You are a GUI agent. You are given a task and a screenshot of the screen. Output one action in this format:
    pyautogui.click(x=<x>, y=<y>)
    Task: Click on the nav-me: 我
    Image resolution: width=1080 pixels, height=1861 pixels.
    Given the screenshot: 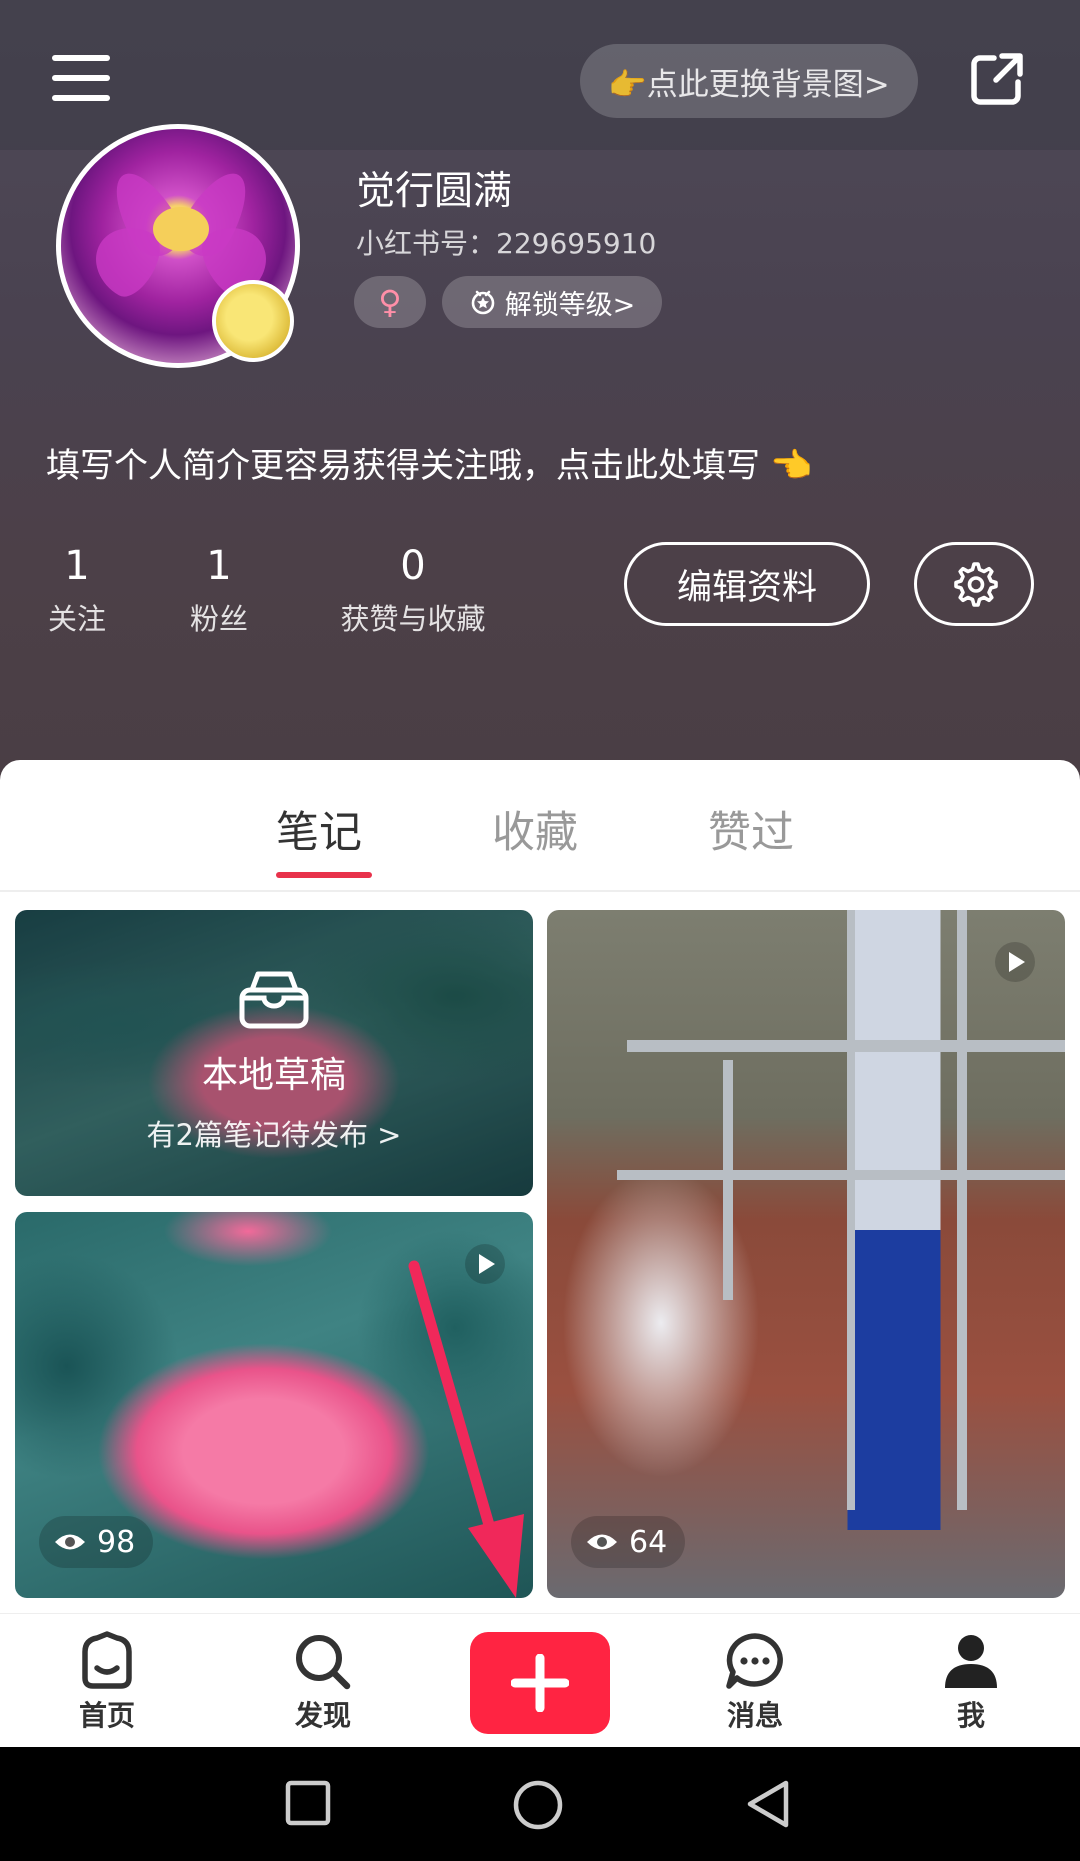 What is the action you would take?
    pyautogui.click(x=971, y=1682)
    